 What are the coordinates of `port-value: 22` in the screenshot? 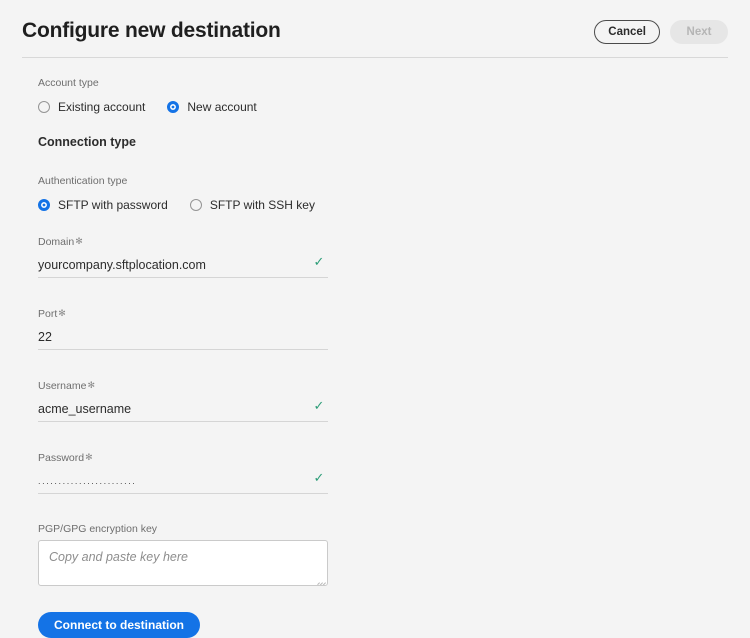 It's located at (45, 337).